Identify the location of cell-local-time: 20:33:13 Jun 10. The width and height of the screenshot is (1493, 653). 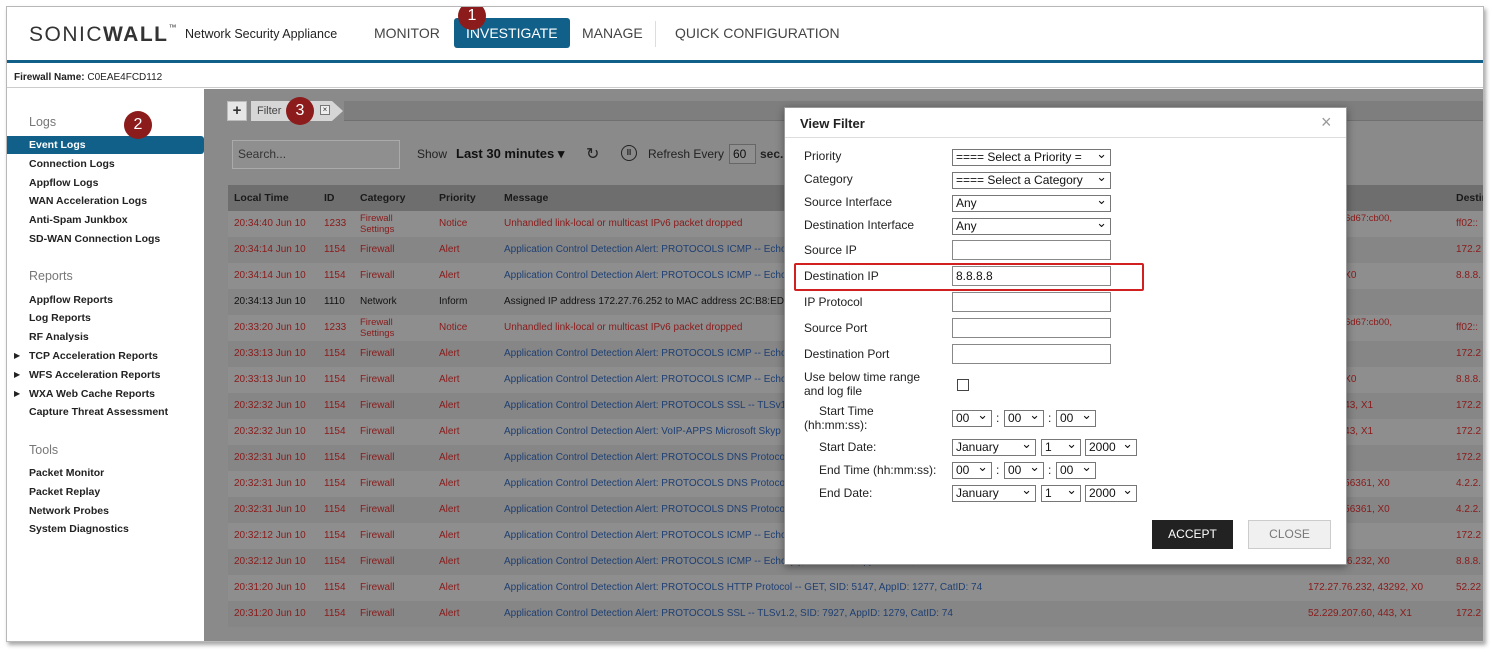
(270, 353).